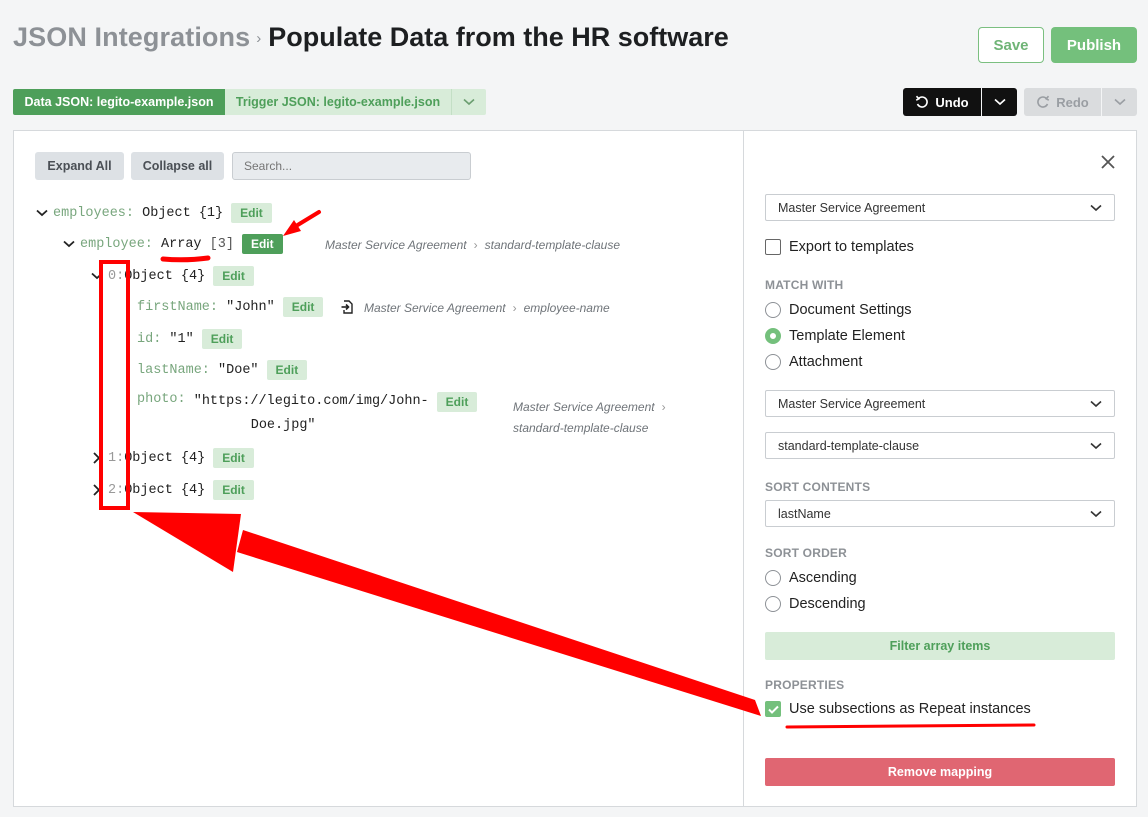  Describe the element at coordinates (940, 513) in the screenshot. I see `sort-contents-select: lastName` at that location.